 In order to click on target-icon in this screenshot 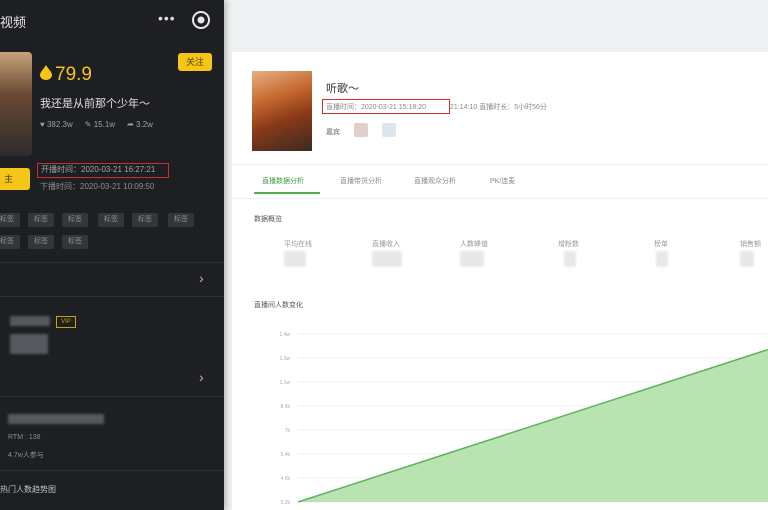, I will do `click(201, 20)`.